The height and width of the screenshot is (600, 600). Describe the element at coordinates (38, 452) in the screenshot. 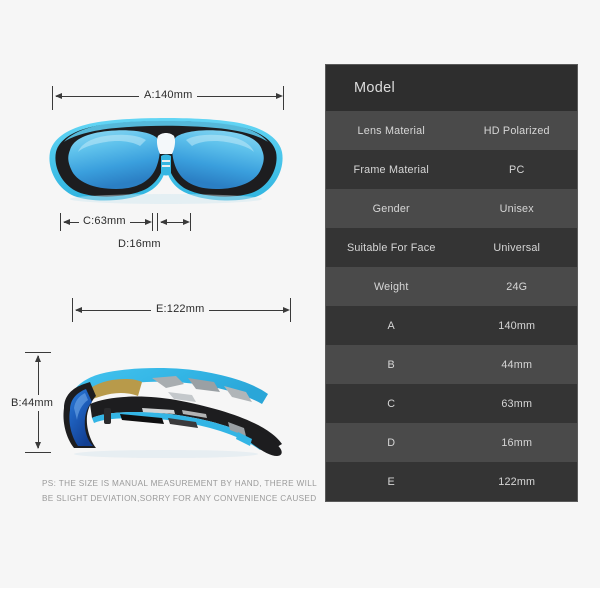

I see `dimension-b-tick-bottom` at that location.